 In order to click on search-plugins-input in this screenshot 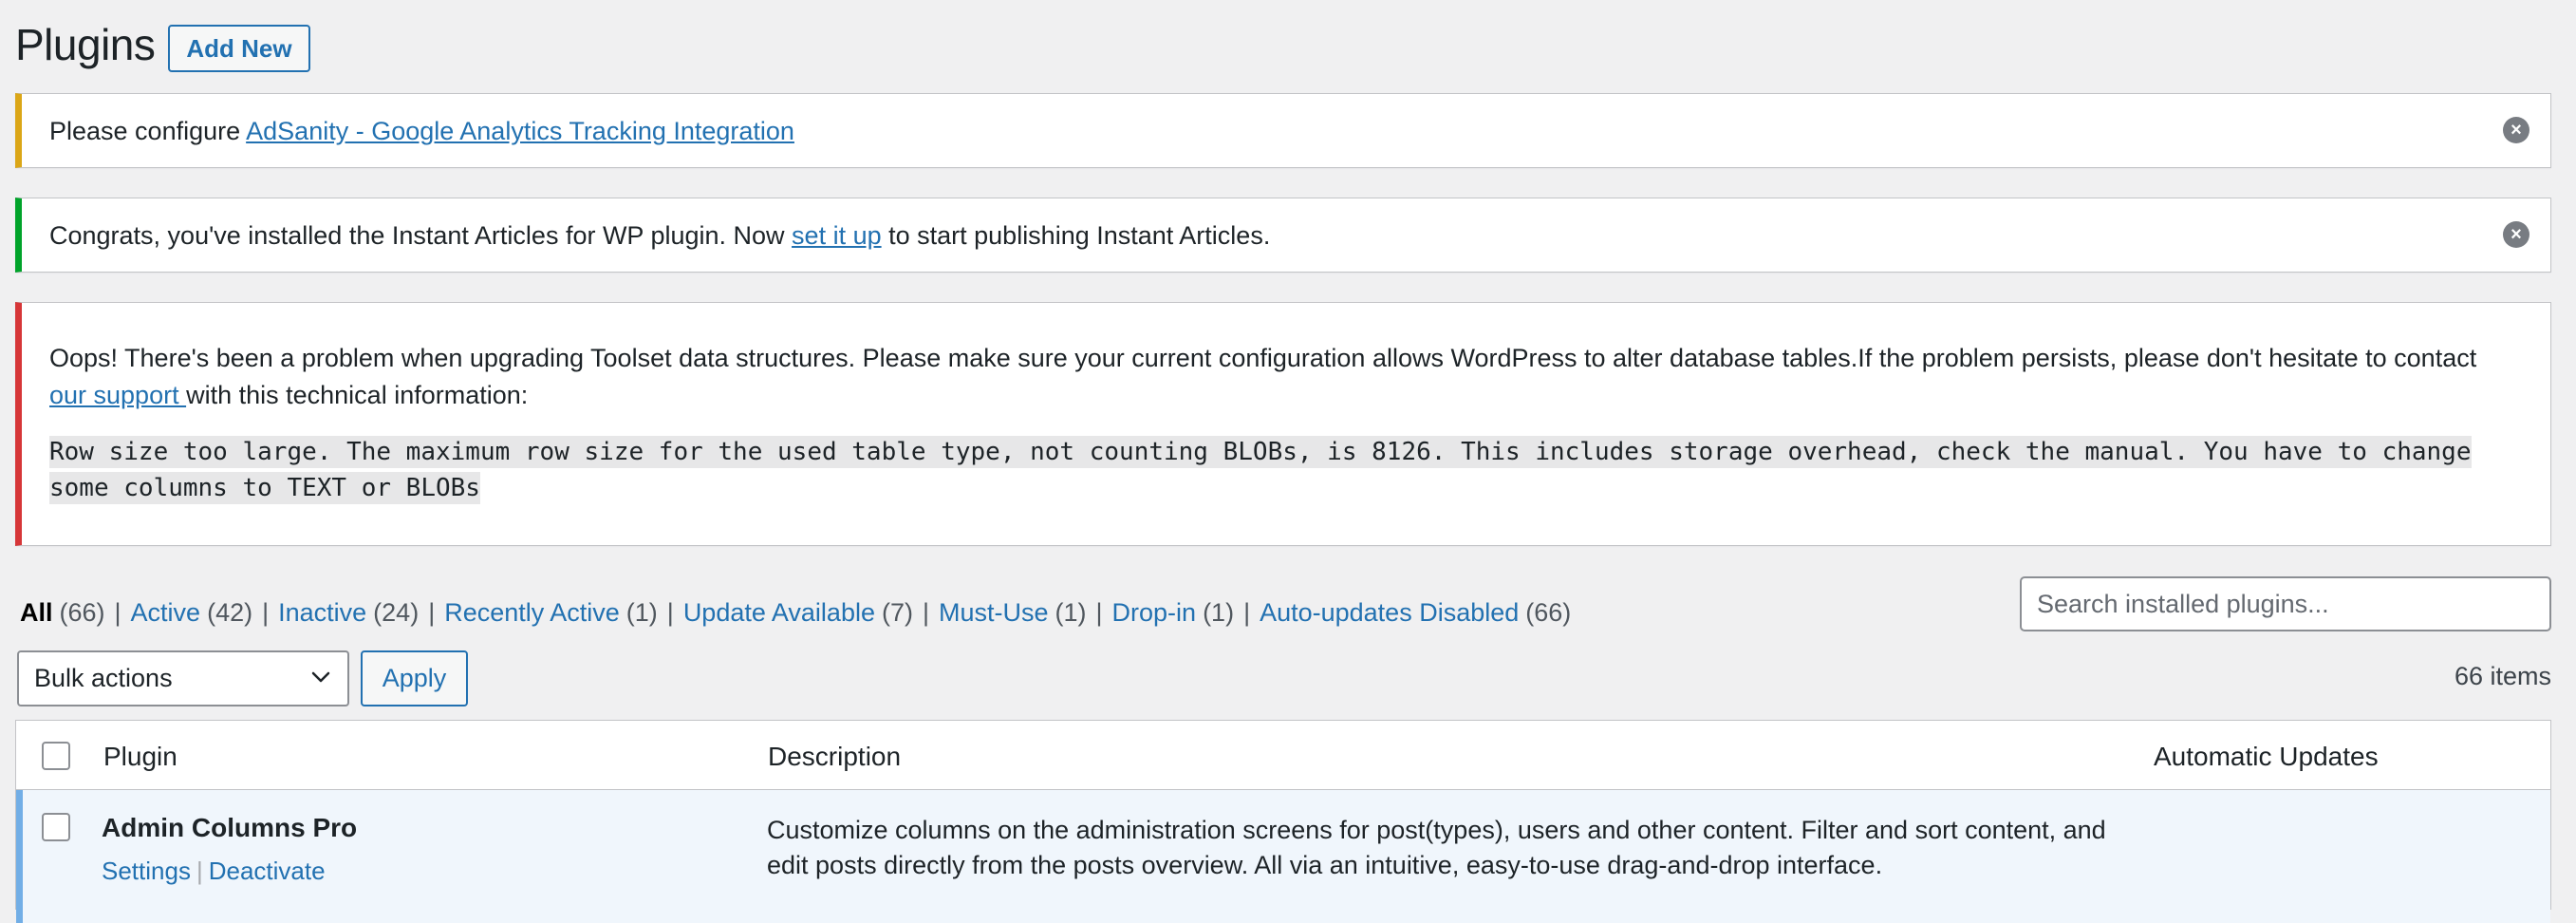, I will do `click(2285, 603)`.